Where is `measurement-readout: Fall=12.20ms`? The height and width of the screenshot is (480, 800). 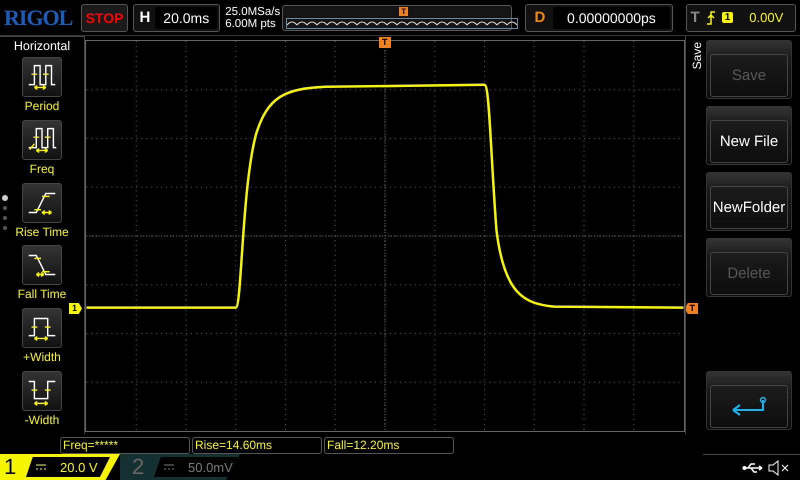 measurement-readout: Fall=12.20ms is located at coordinates (389, 445).